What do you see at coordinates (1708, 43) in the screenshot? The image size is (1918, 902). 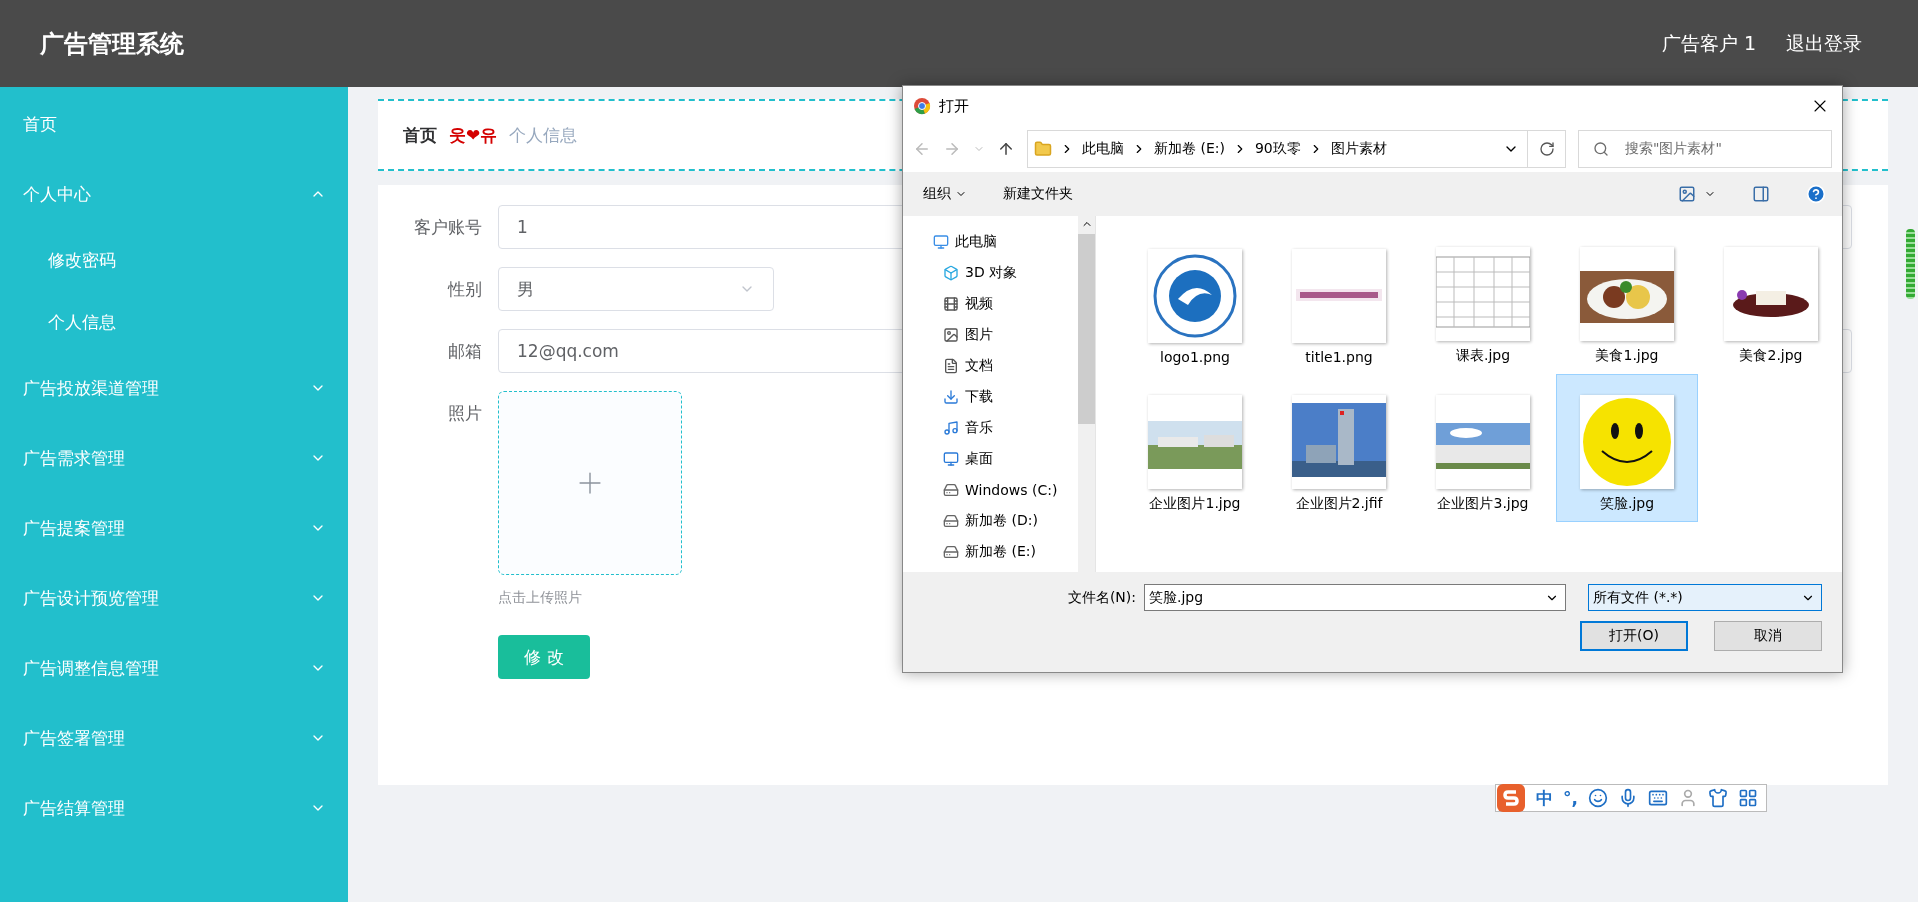 I see `user-link: 广告客户 1` at bounding box center [1708, 43].